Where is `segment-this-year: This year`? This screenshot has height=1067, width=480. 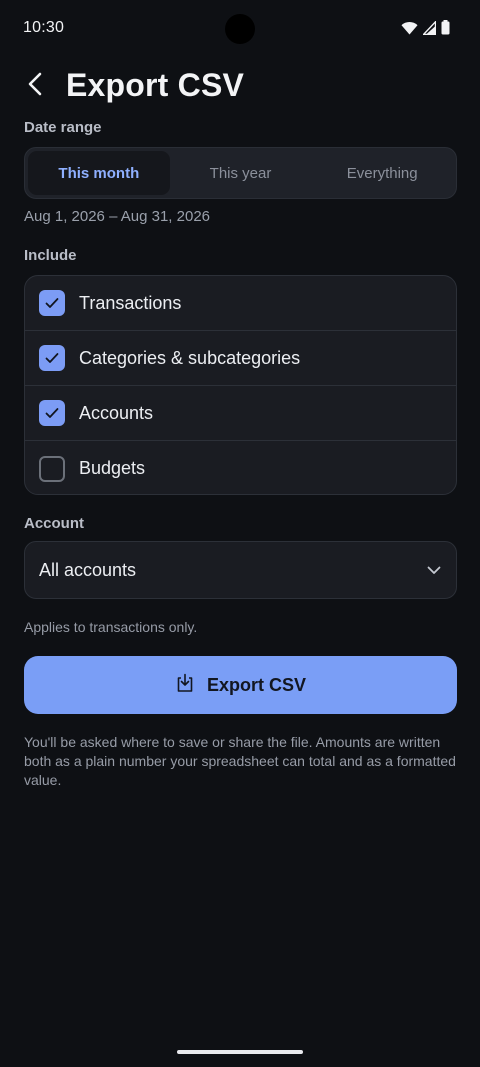 segment-this-year: This year is located at coordinates (241, 173).